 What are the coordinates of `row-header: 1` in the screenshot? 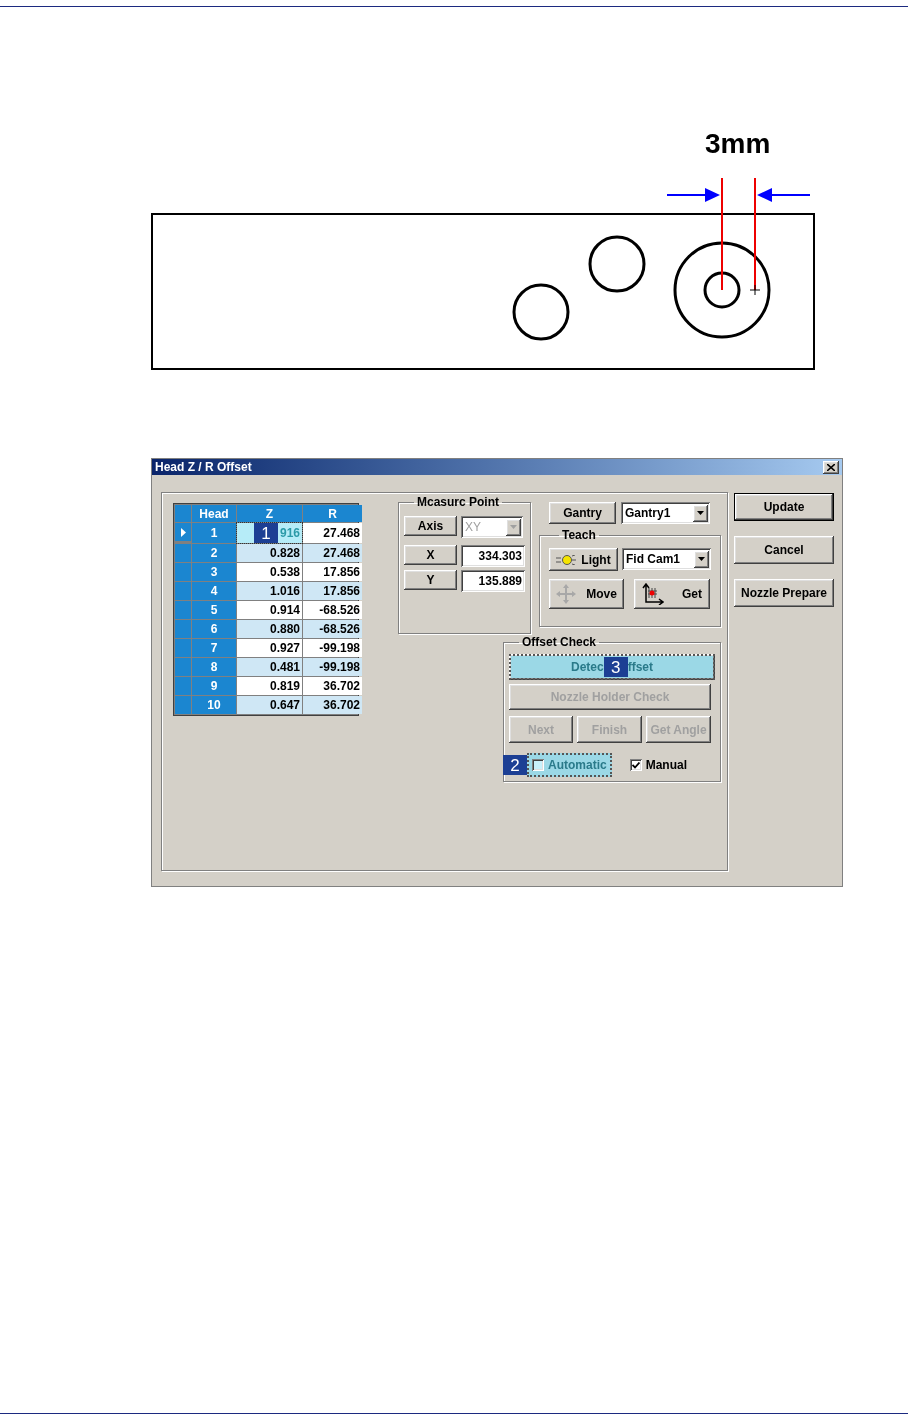 It's located at (214, 533).